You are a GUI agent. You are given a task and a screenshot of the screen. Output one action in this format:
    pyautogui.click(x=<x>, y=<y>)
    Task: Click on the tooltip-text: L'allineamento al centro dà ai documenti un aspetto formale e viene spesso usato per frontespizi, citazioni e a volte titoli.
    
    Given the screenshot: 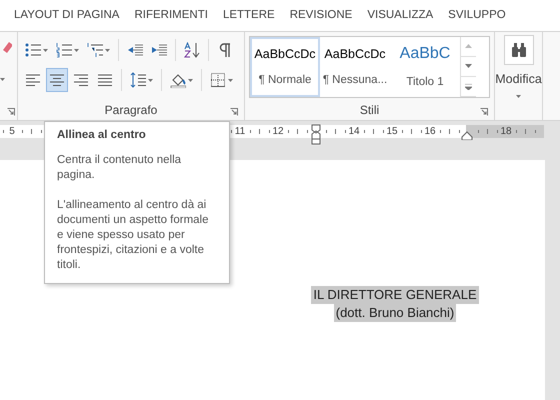 What is the action you would take?
    pyautogui.click(x=133, y=235)
    